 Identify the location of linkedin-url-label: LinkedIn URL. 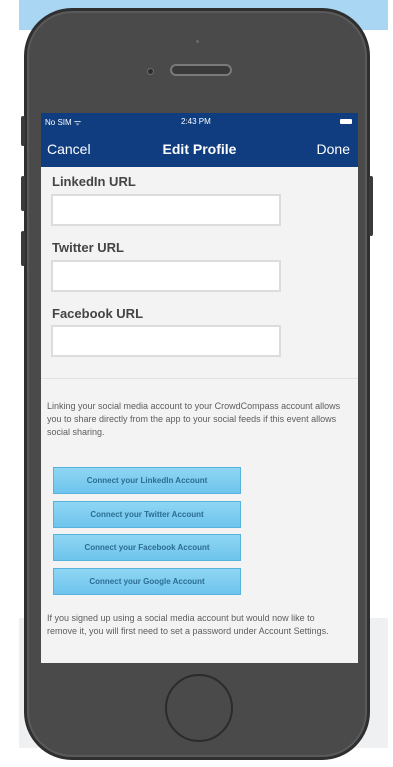
(94, 181).